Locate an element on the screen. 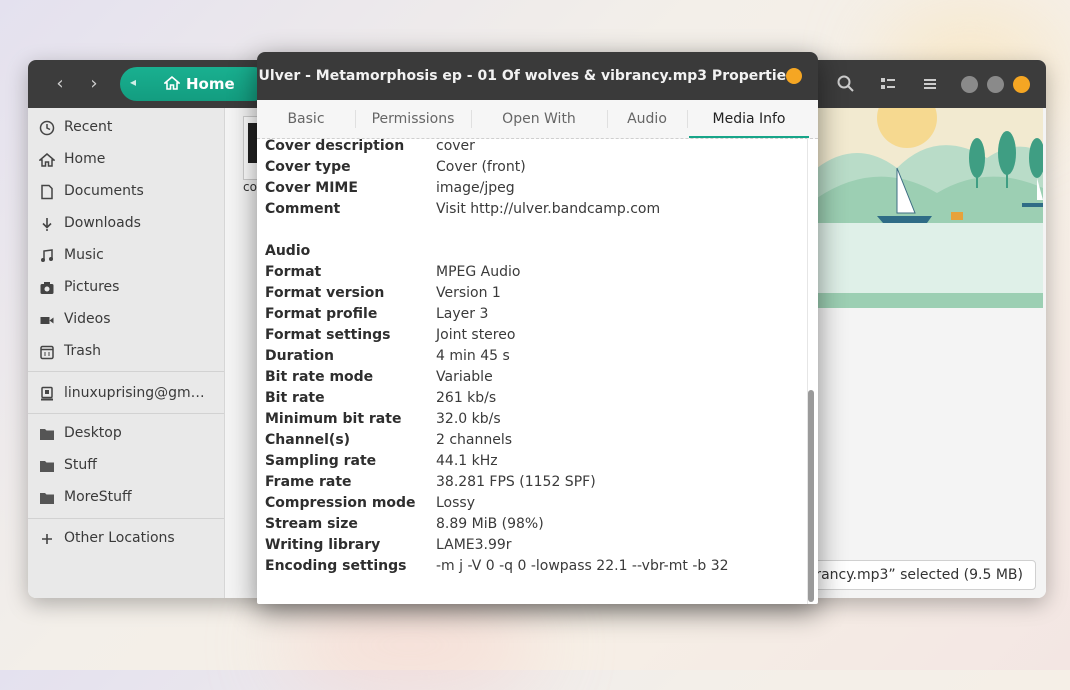 This screenshot has width=1070, height=690. sidebar-item-downloads: Downloads is located at coordinates (126, 224).